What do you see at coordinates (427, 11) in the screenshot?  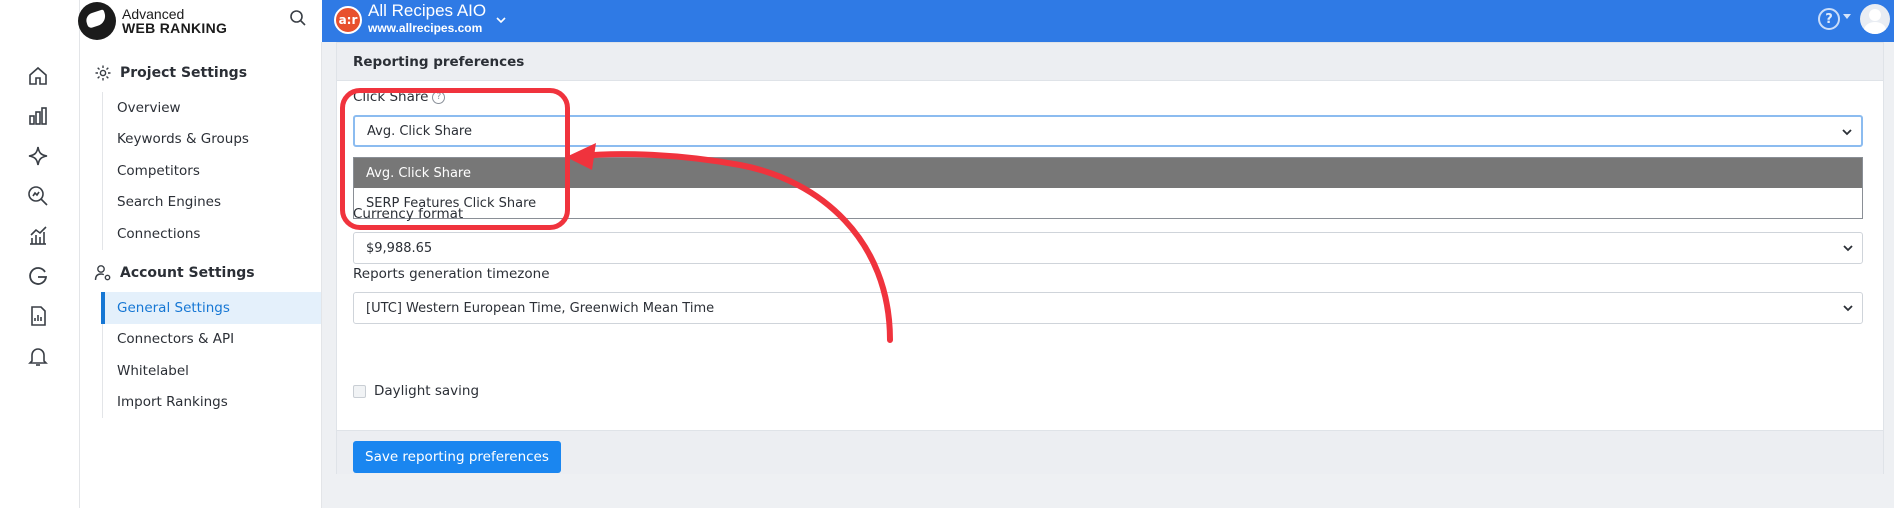 I see `project-name: All Recipes AIO` at bounding box center [427, 11].